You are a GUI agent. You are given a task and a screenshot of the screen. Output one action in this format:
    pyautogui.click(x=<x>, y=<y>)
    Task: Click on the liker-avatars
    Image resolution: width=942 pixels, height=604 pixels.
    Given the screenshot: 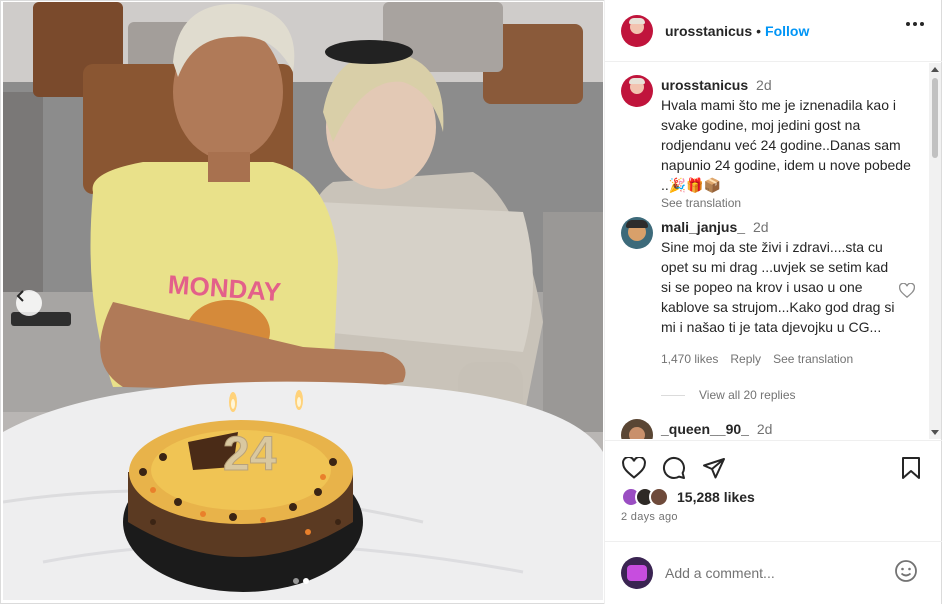 What is the action you would take?
    pyautogui.click(x=645, y=497)
    